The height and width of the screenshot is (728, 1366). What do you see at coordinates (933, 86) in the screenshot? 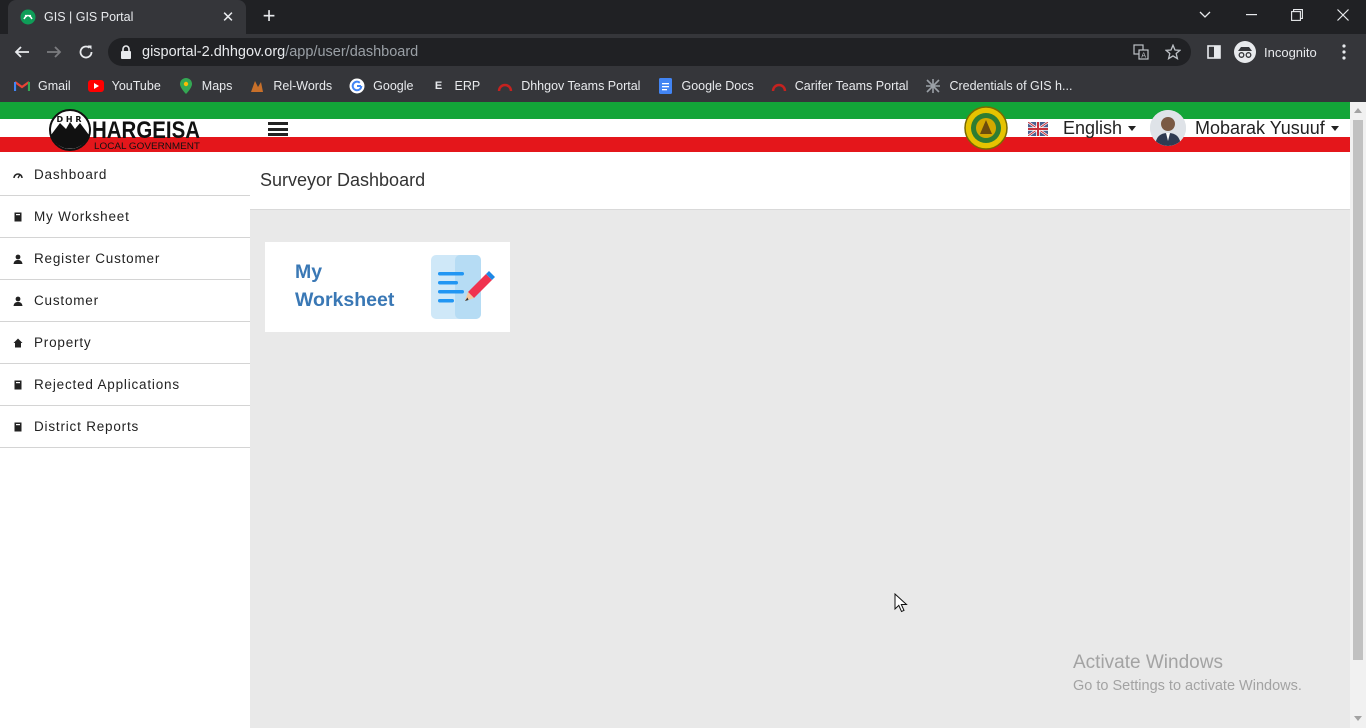
I see `credentials-icon` at bounding box center [933, 86].